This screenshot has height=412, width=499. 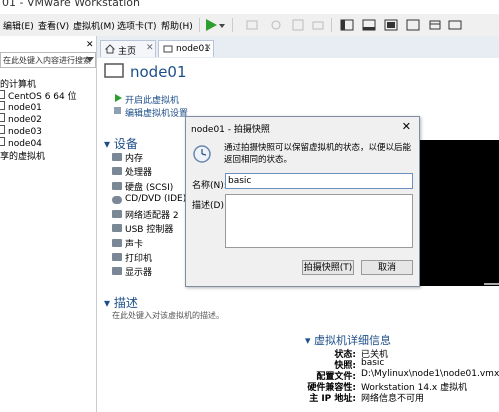 I want to click on edit-settings-link: 编辑虚拟机设置, so click(x=156, y=112).